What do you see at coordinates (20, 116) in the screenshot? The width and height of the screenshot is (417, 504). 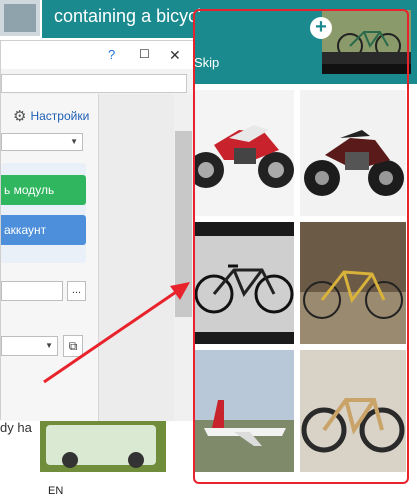 I see `gear-icon: ⚙` at bounding box center [20, 116].